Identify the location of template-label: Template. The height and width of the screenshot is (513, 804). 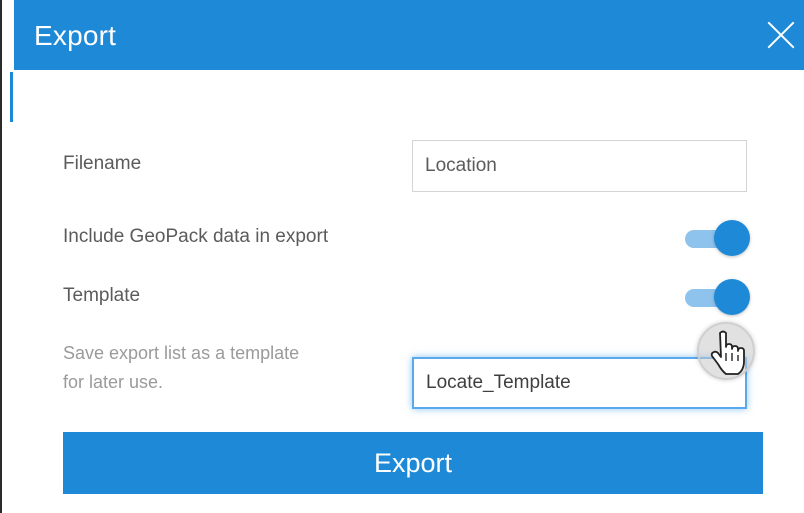
(102, 295).